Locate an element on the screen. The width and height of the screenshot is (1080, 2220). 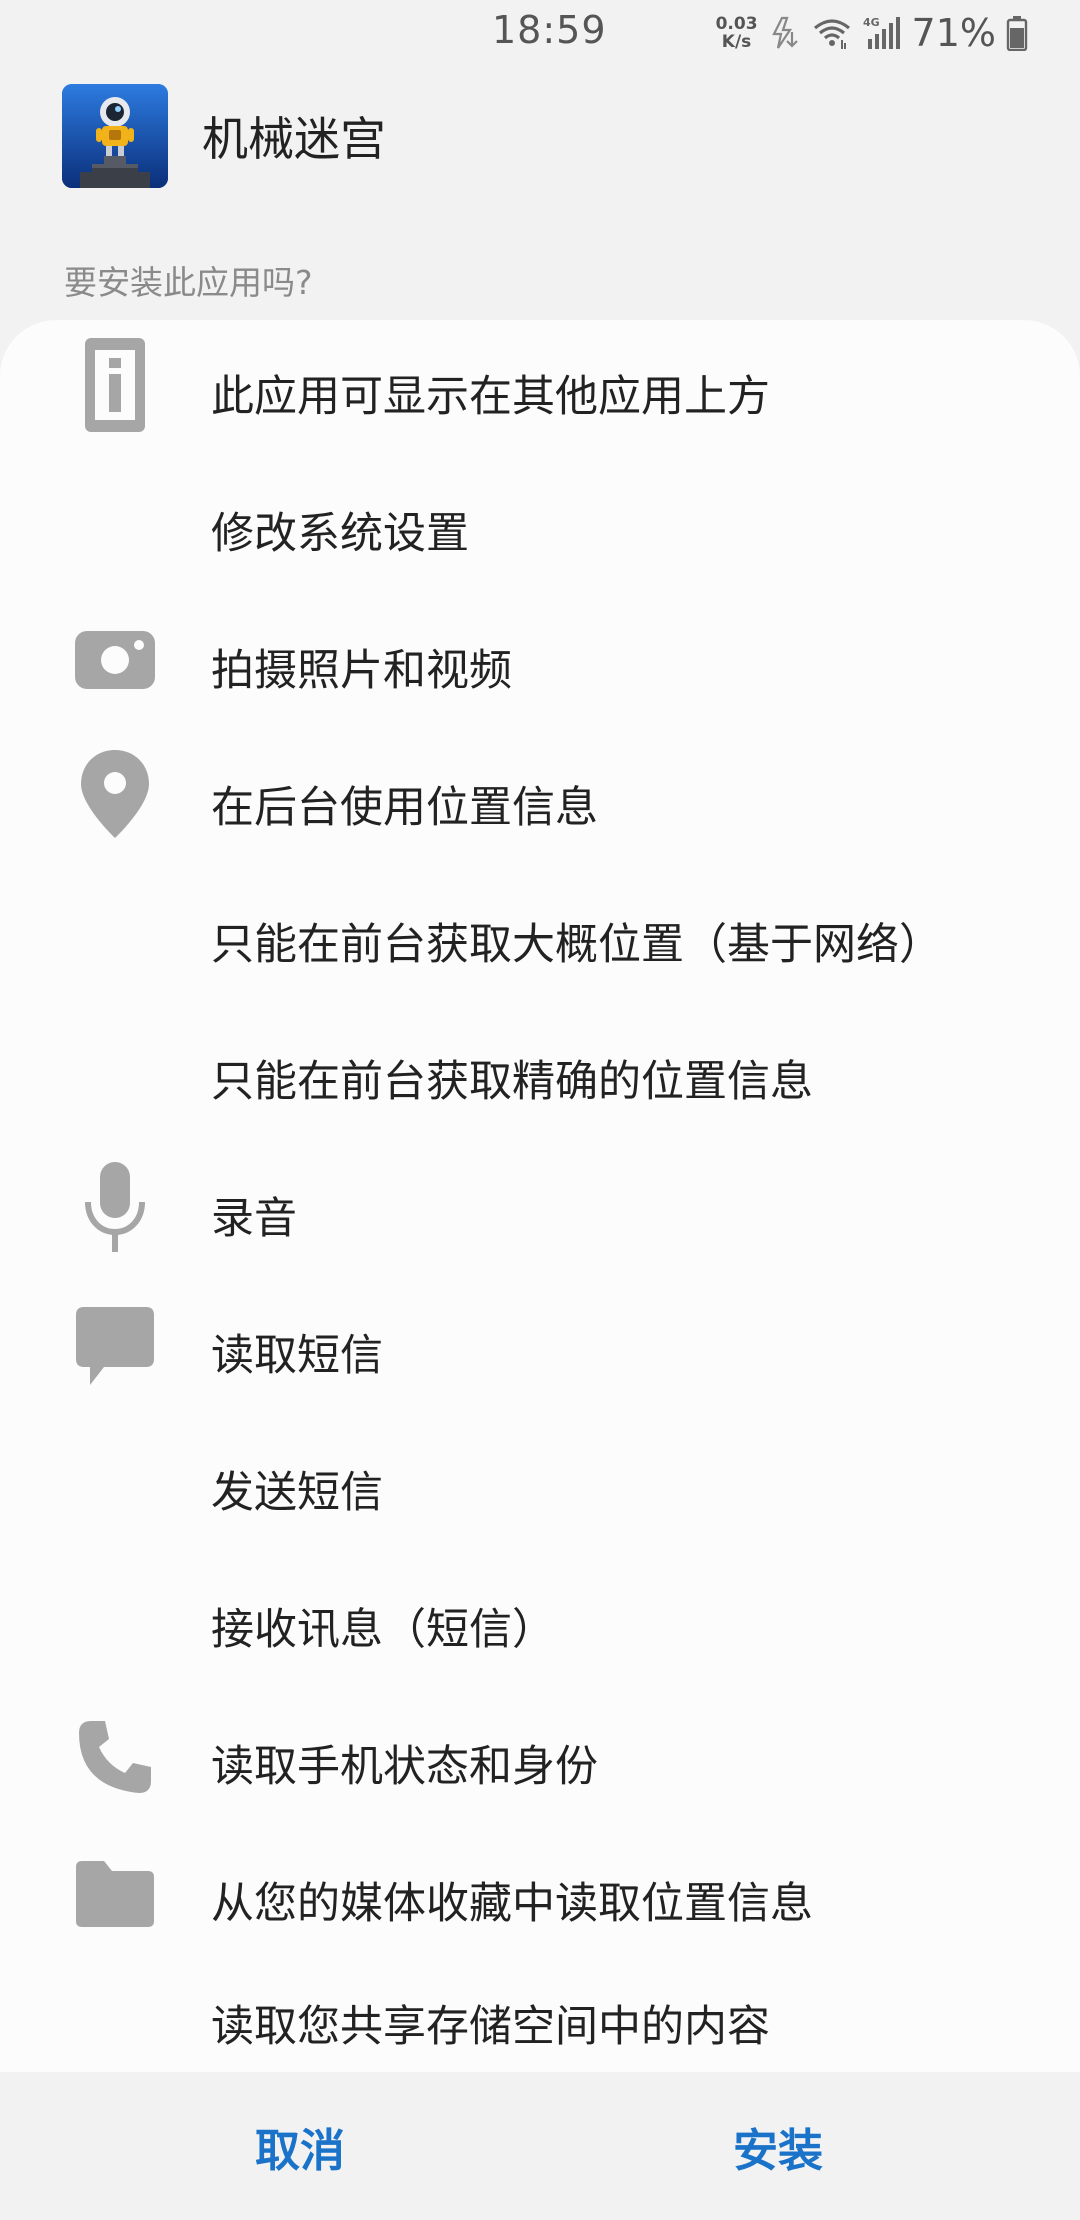
permission-item-phone-state: 读取手机状态和身份 is located at coordinates (540, 1758).